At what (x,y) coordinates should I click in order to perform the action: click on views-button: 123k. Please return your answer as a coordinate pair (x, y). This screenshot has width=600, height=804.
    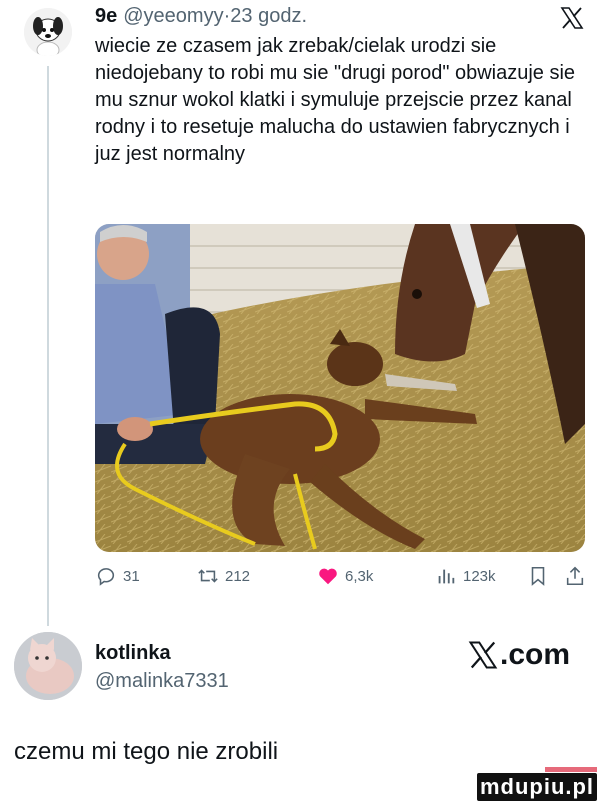
    Looking at the image, I should click on (465, 576).